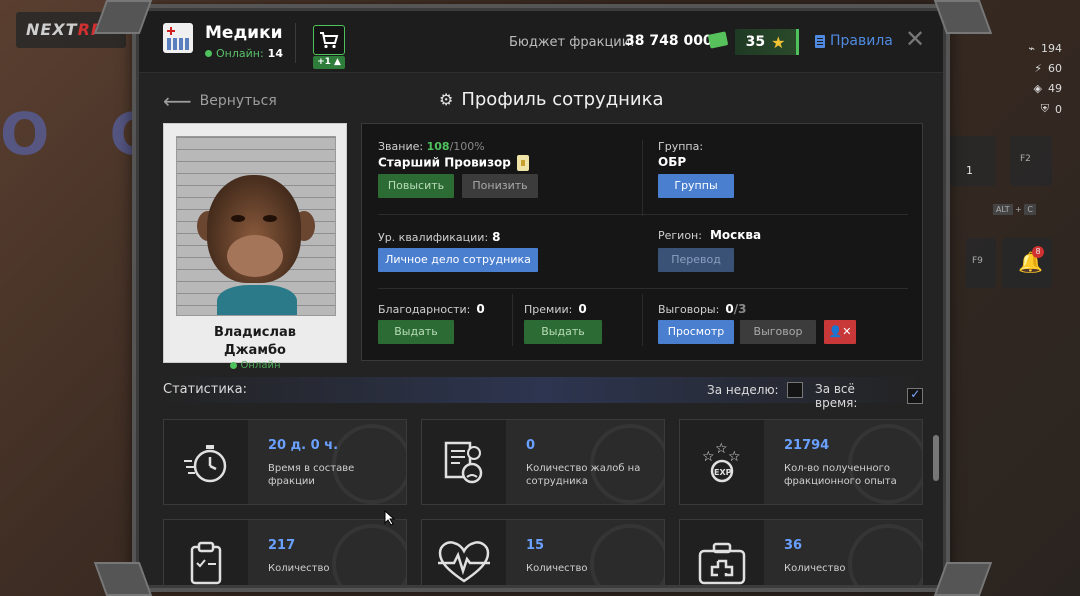  I want to click on rank-label: Звание: 108/100%, so click(431, 146).